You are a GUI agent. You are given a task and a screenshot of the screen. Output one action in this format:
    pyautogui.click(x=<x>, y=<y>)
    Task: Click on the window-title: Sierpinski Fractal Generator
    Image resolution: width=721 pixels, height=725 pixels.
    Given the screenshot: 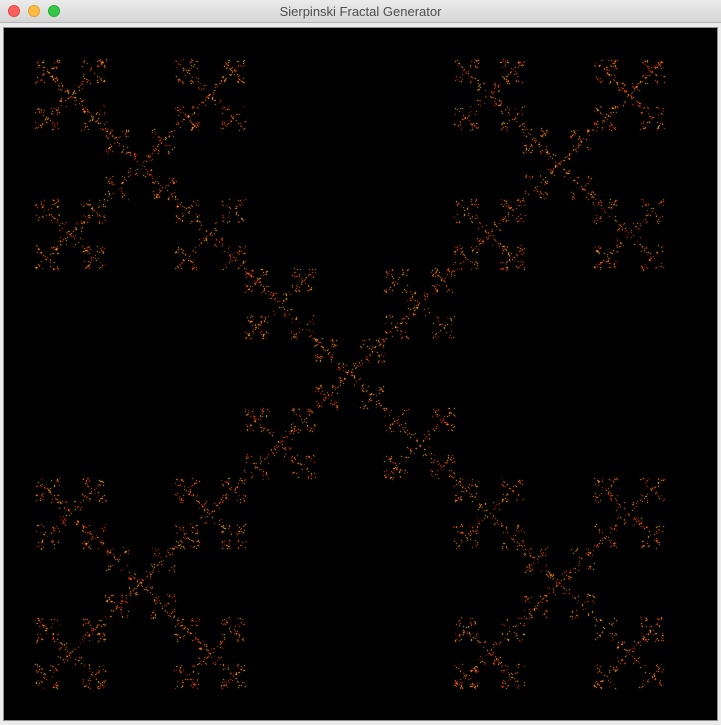 What is the action you would take?
    pyautogui.click(x=360, y=11)
    